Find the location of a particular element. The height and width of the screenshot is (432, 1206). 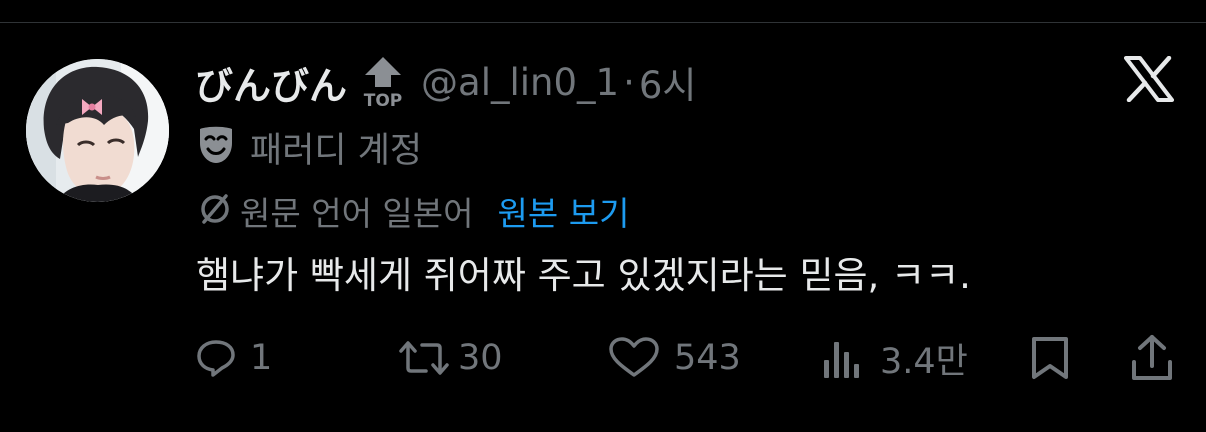

author-row: びんびん TOP @al_lin0_1 · 6시 is located at coordinates (445, 82).